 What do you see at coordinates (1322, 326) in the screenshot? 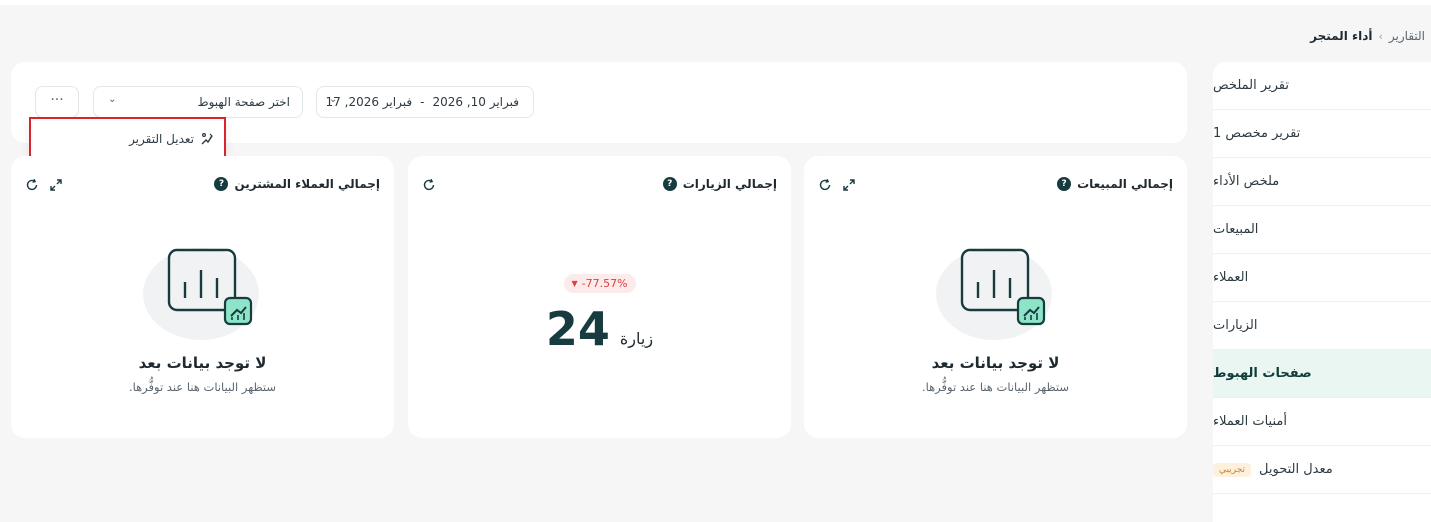
I see `sidebar-item-visits: الزيارات` at bounding box center [1322, 326].